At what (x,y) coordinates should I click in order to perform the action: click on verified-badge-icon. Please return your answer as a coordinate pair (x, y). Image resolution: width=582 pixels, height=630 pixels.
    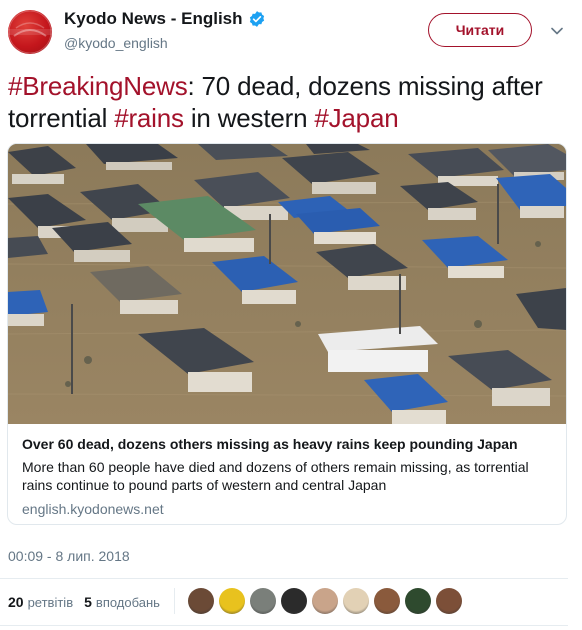
    Looking at the image, I should click on (256, 19).